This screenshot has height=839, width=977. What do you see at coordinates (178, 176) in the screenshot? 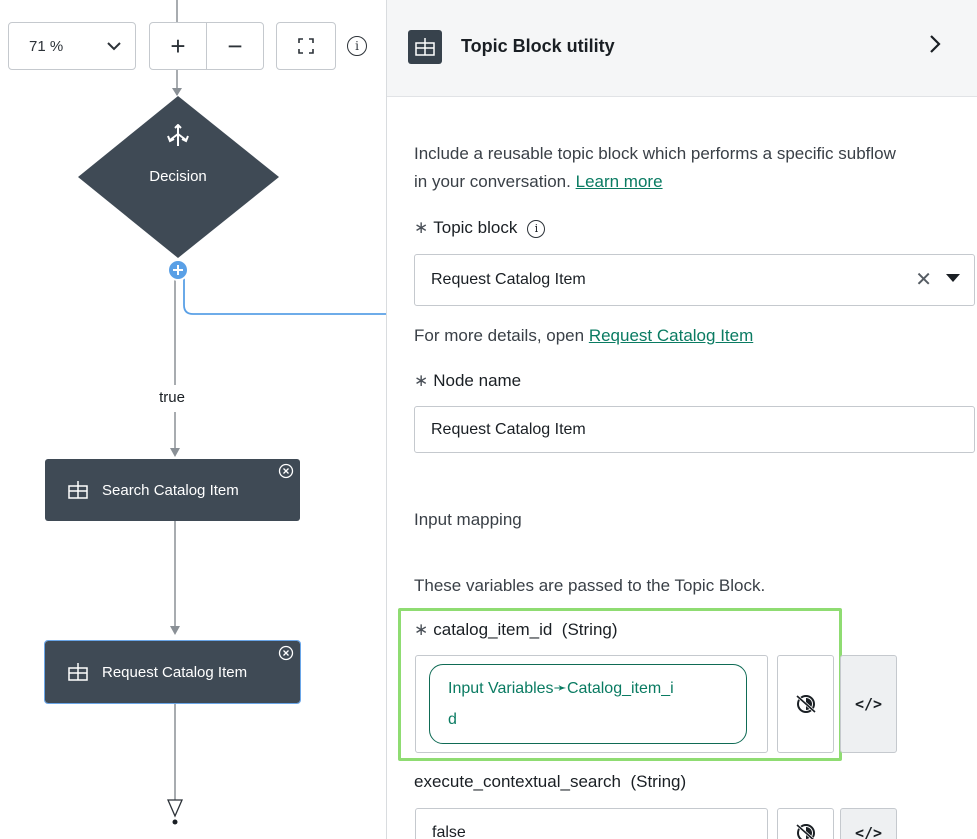
I see `decision-label: Decision` at bounding box center [178, 176].